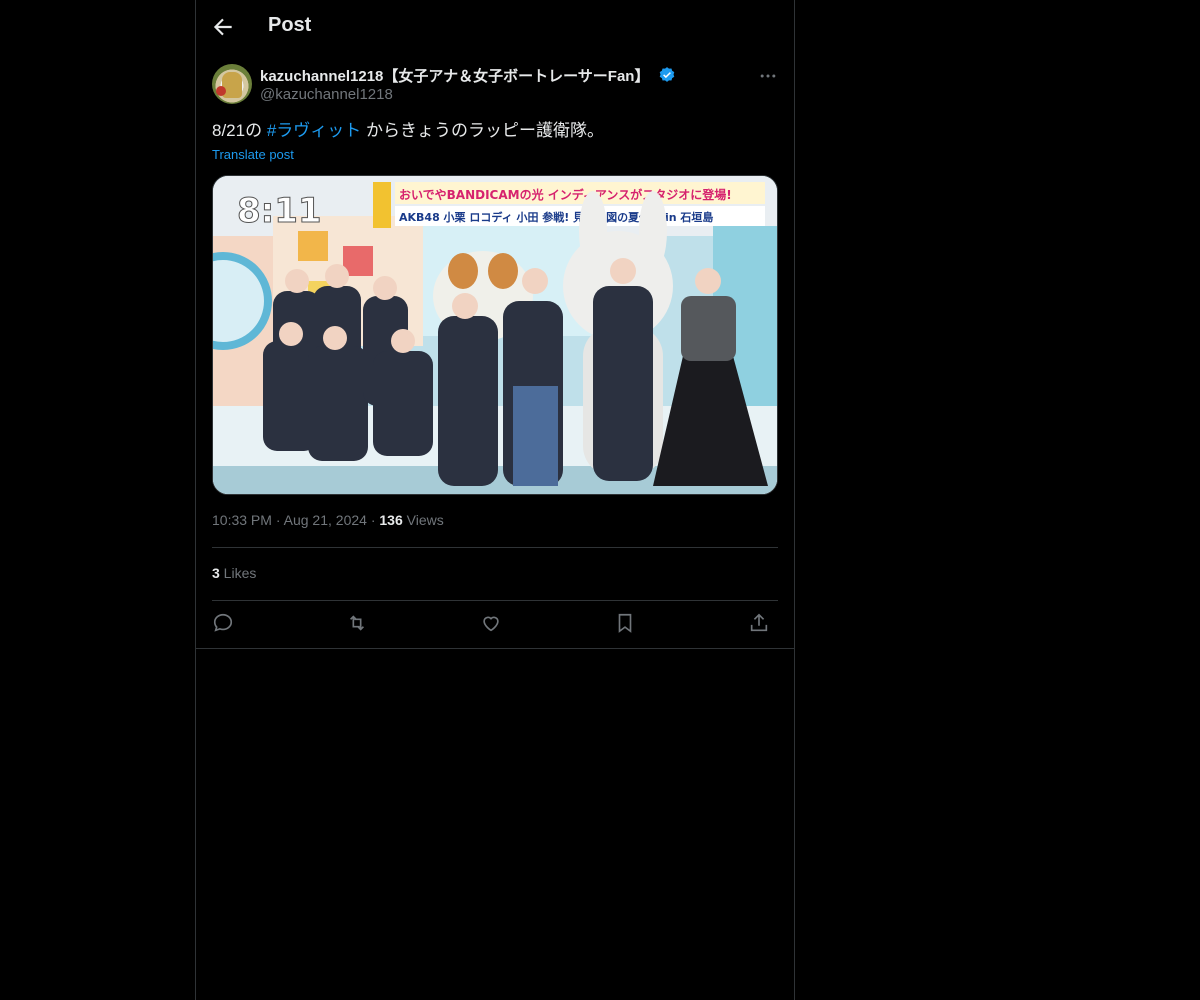  Describe the element at coordinates (290, 25) in the screenshot. I see `page-title: Post` at that location.